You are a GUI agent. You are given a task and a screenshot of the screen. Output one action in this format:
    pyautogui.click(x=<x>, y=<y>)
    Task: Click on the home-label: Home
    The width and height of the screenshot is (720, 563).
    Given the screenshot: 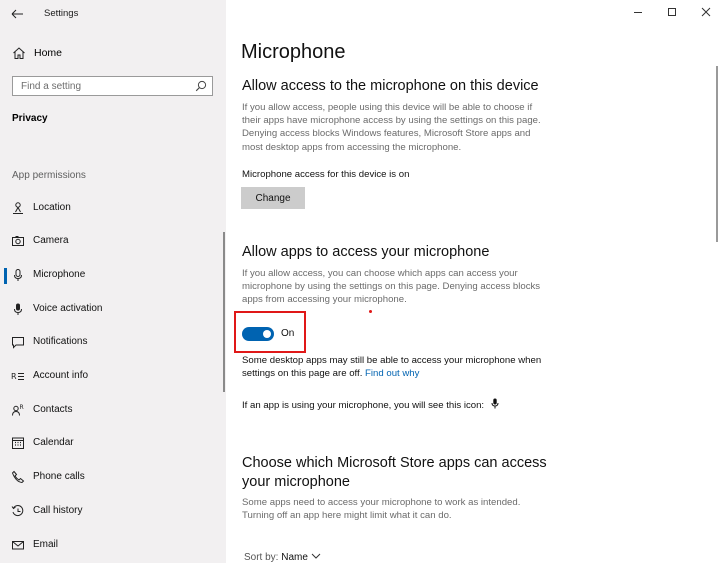 What is the action you would take?
    pyautogui.click(x=48, y=53)
    